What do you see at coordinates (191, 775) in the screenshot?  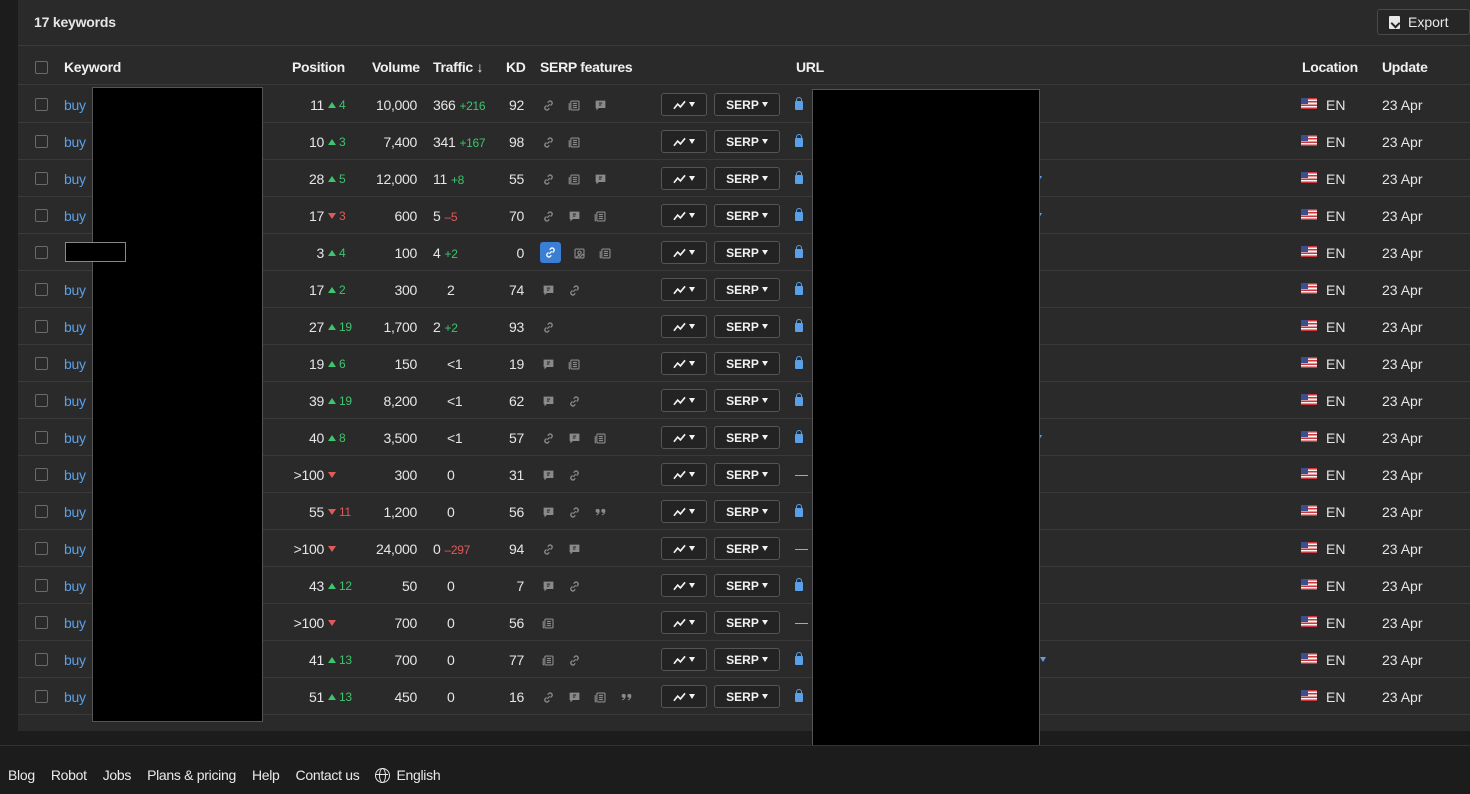 I see `footer-link: Plans & pricing` at bounding box center [191, 775].